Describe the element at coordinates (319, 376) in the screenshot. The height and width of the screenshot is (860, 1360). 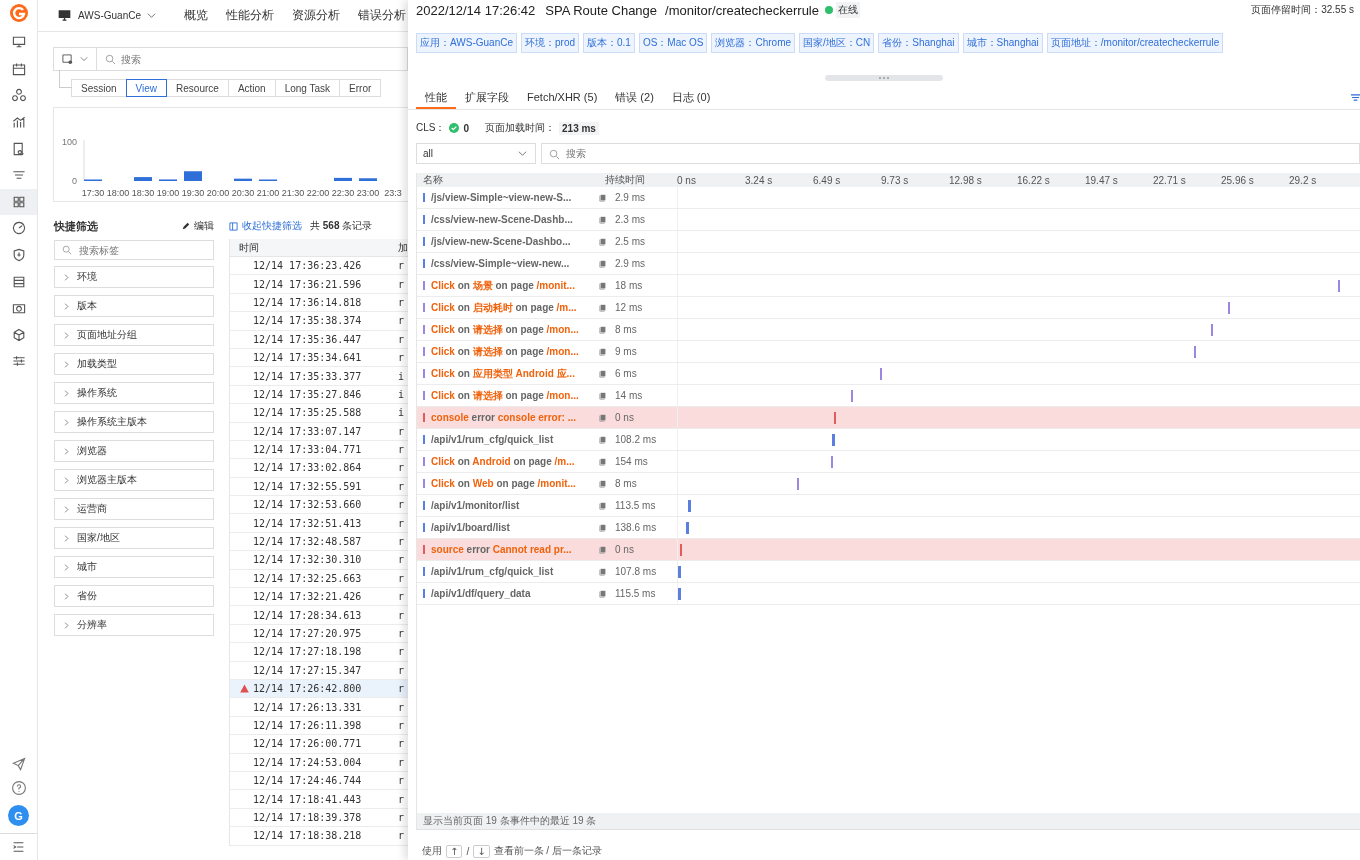
I see `table-row: 12/14 17:35:33.377 i` at that location.